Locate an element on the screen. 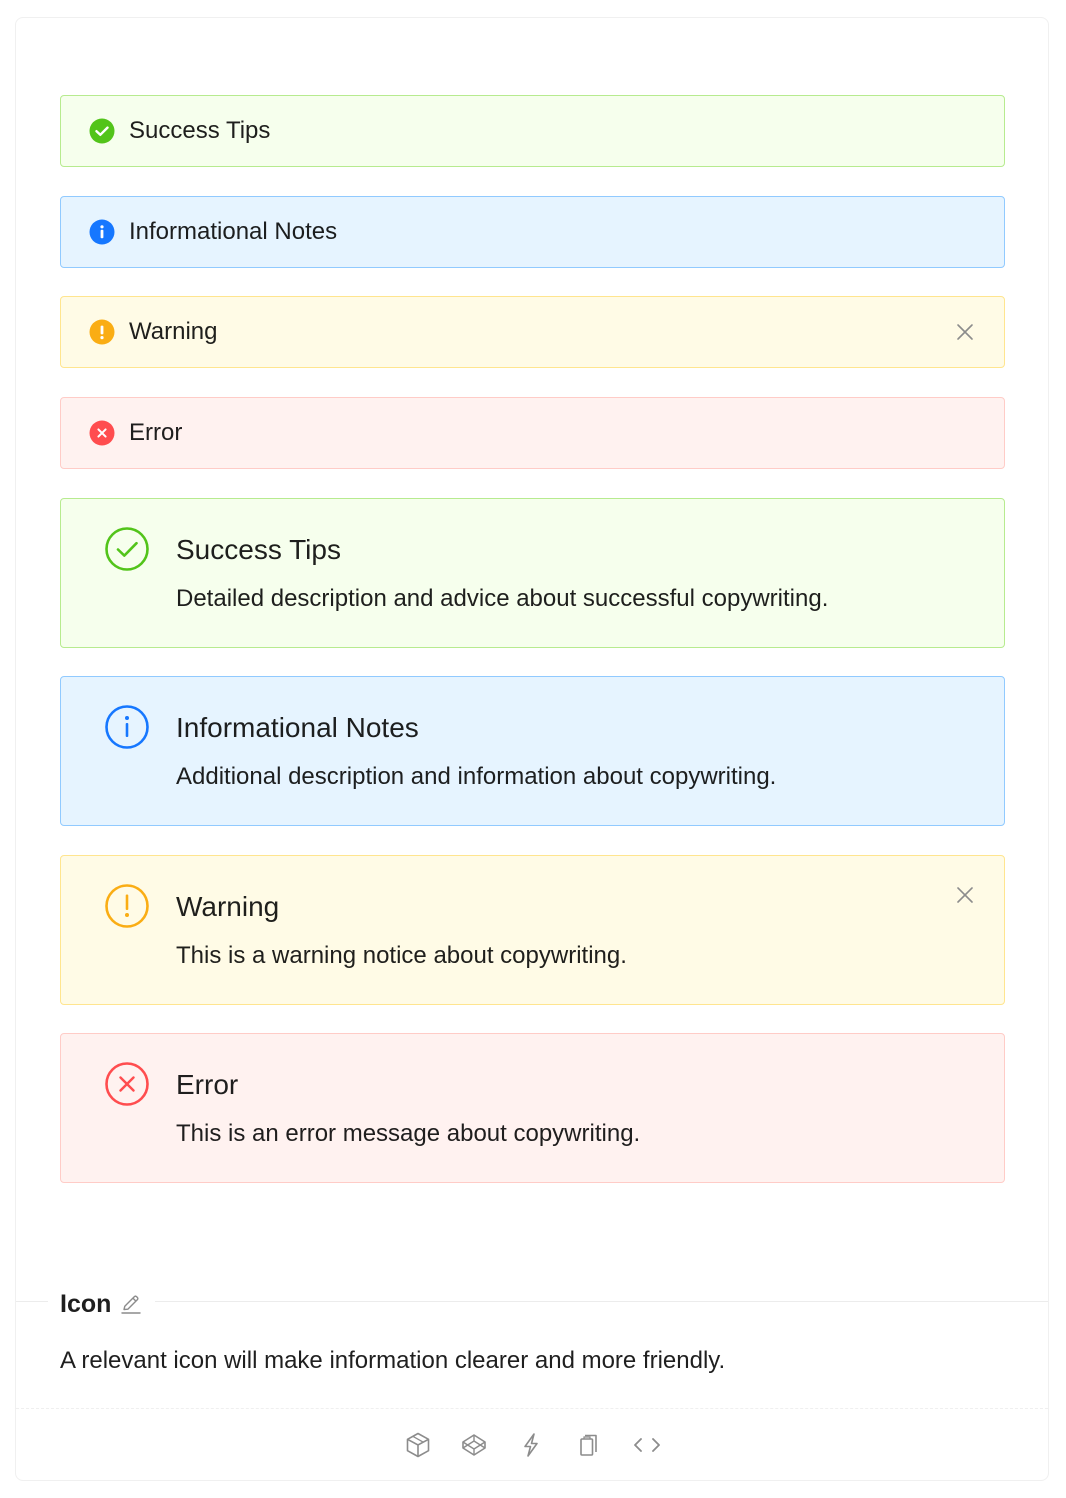  info-circle-outline-icon is located at coordinates (127, 727).